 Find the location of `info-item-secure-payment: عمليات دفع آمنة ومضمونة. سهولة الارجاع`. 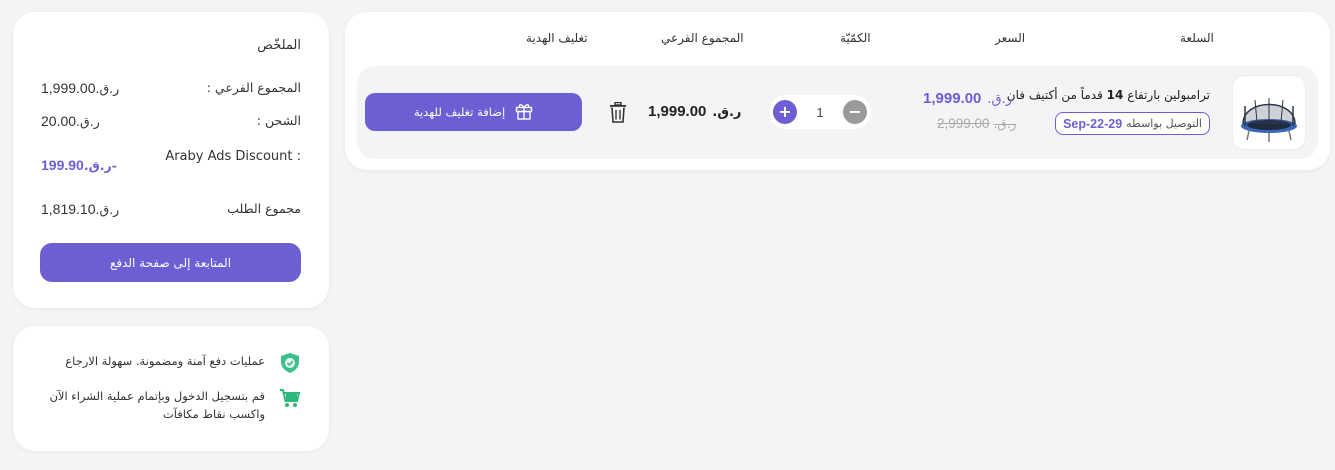

info-item-secure-payment: عمليات دفع آمنة ومضمونة. سهولة الارجاع is located at coordinates (183, 363).